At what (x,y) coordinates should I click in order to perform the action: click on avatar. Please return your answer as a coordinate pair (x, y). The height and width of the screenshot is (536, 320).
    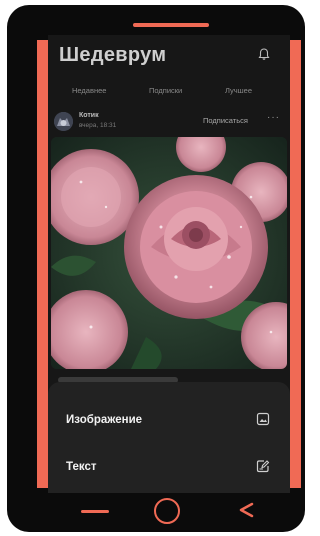
    Looking at the image, I should click on (63, 121).